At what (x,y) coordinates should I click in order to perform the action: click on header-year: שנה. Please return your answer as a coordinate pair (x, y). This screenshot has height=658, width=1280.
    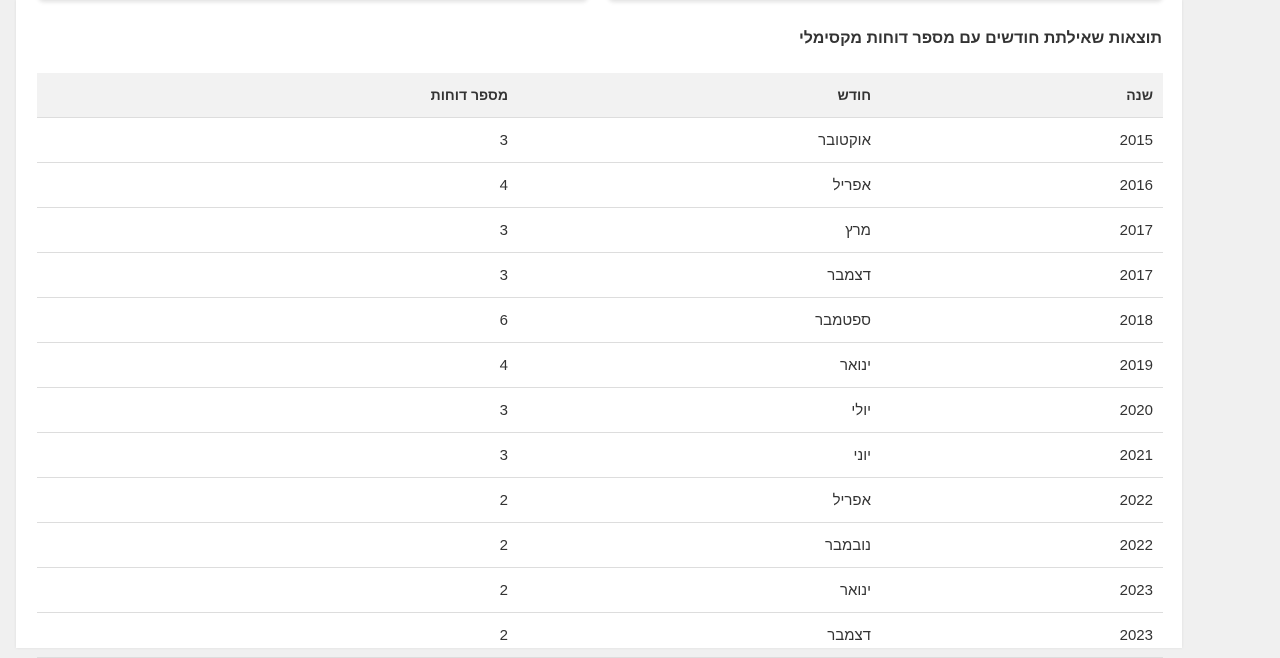
    Looking at the image, I should click on (1022, 95).